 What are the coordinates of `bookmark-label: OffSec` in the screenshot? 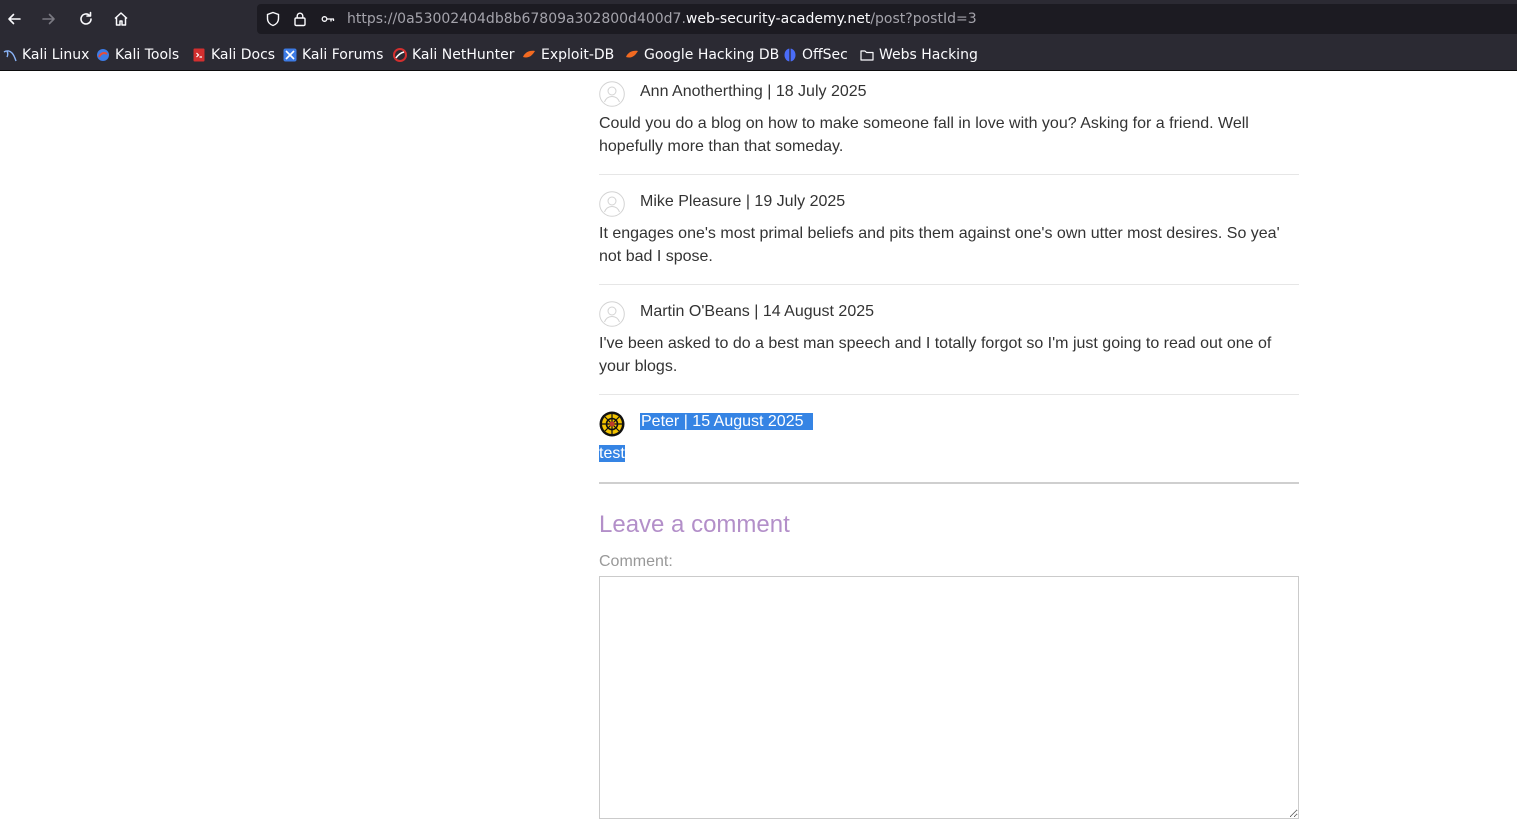 It's located at (825, 54).